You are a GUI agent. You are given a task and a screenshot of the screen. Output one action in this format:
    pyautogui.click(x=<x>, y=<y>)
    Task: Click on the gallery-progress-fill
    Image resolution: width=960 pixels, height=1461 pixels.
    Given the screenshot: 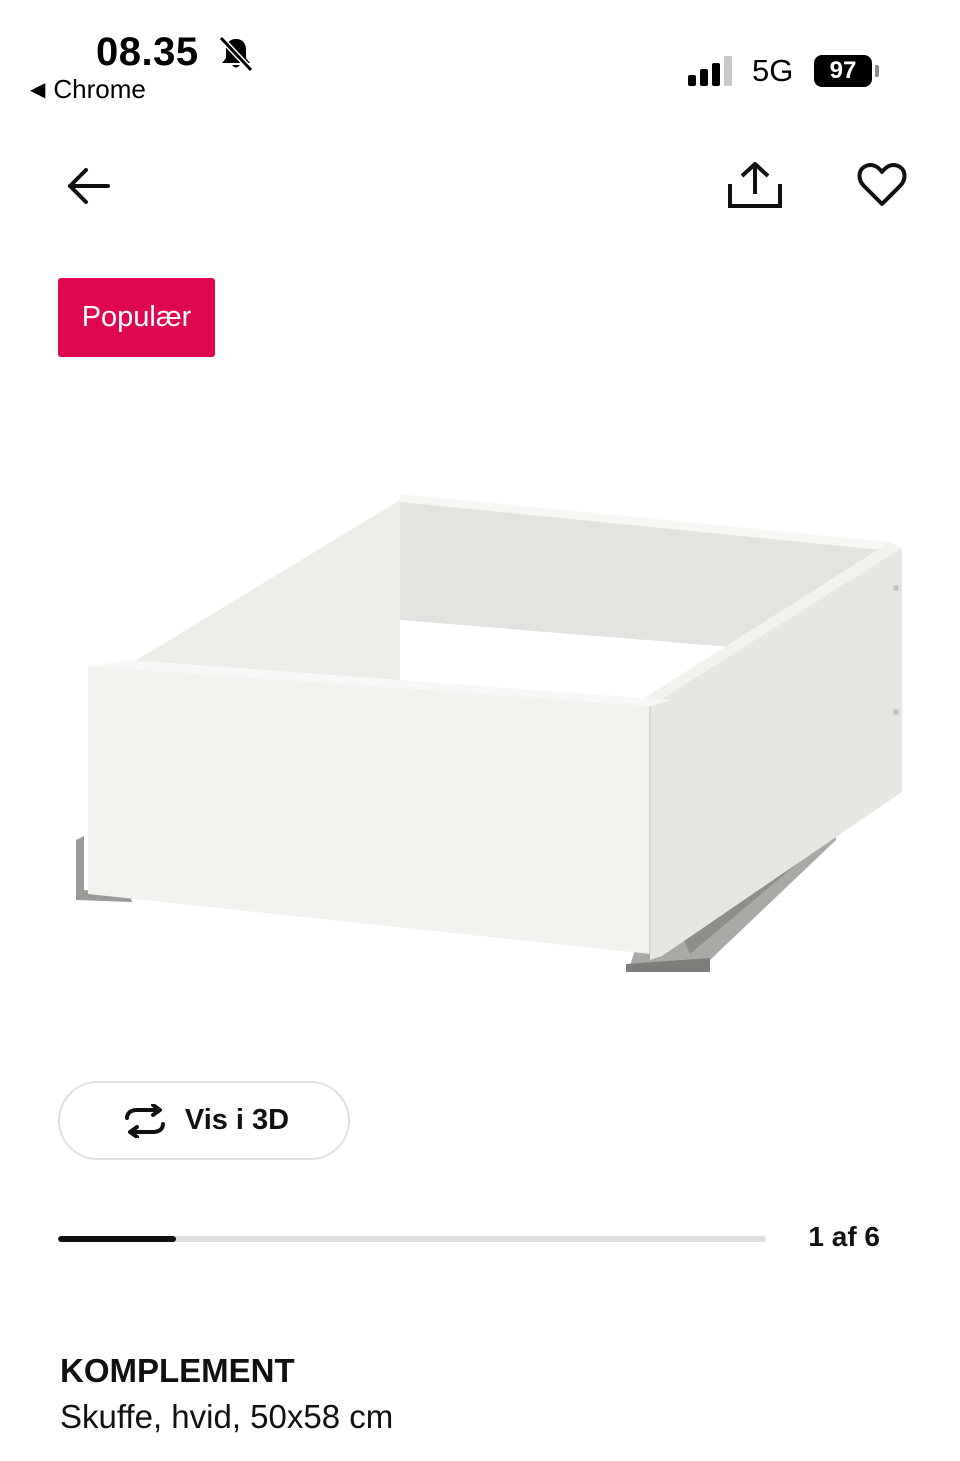 What is the action you would take?
    pyautogui.click(x=117, y=1239)
    